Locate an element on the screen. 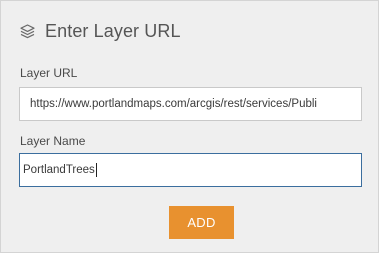  add-button: ADD is located at coordinates (201, 222).